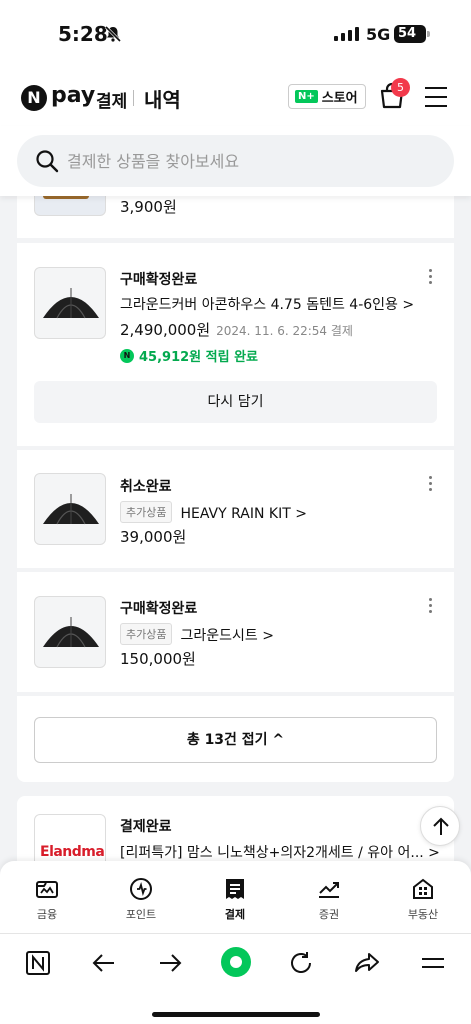  I want to click on order-price: 3,900원, so click(148, 207).